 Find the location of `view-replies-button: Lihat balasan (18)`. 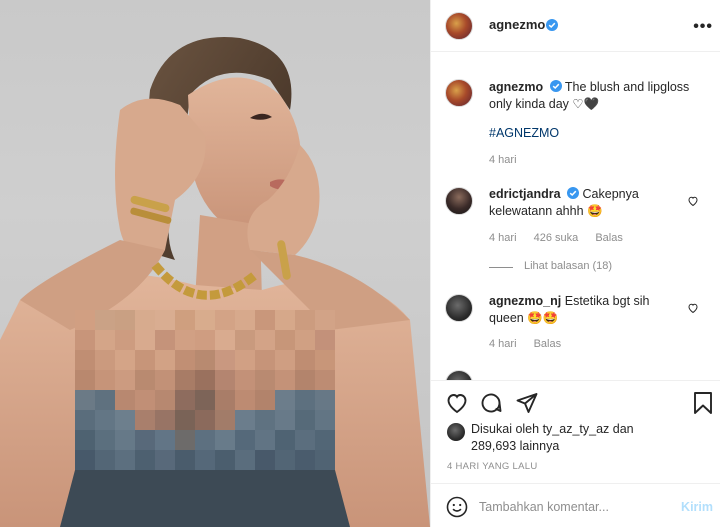

view-replies-button: Lihat balasan (18) is located at coordinates (568, 266).